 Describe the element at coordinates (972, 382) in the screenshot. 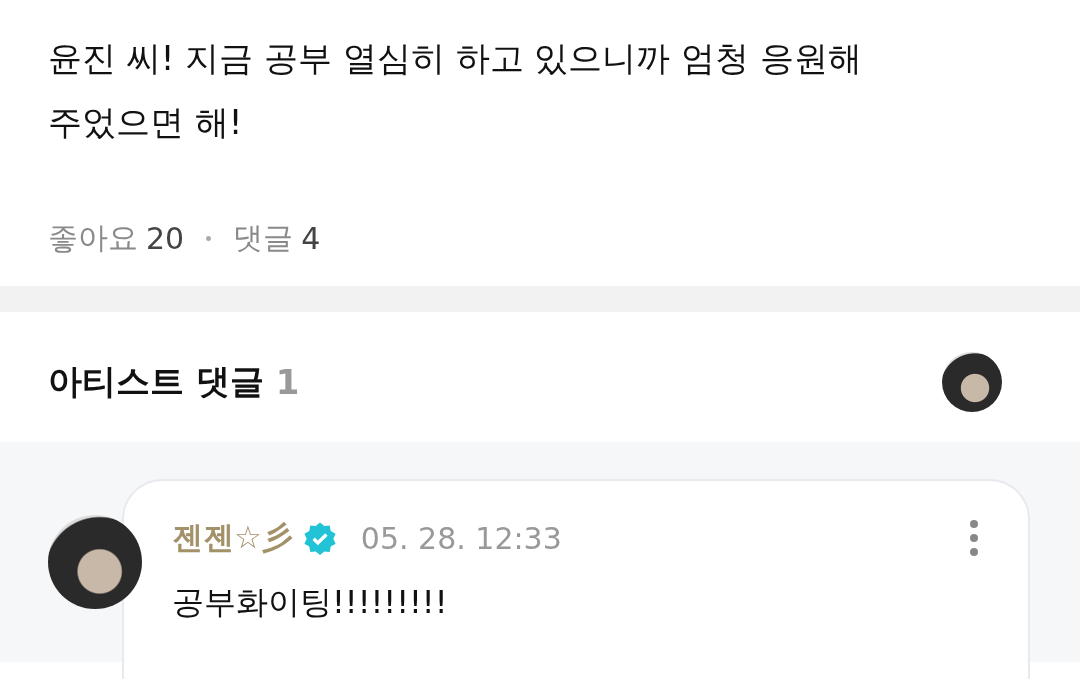

I see `avatar` at that location.